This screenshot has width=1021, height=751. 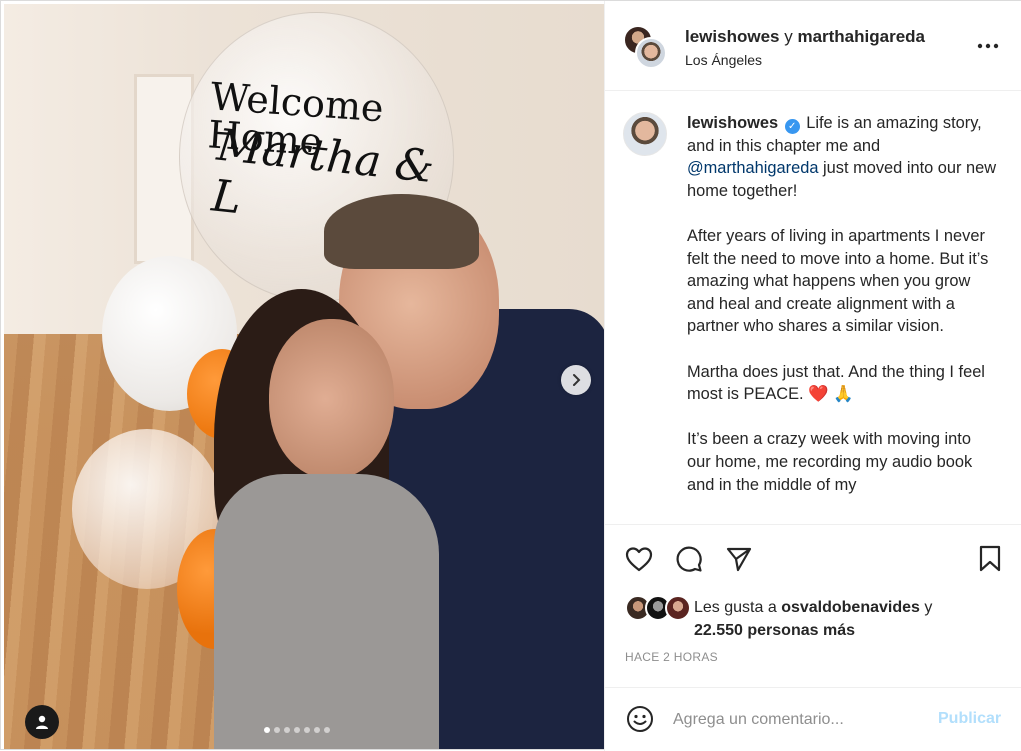 I want to click on chevron-right-icon, so click(x=577, y=380).